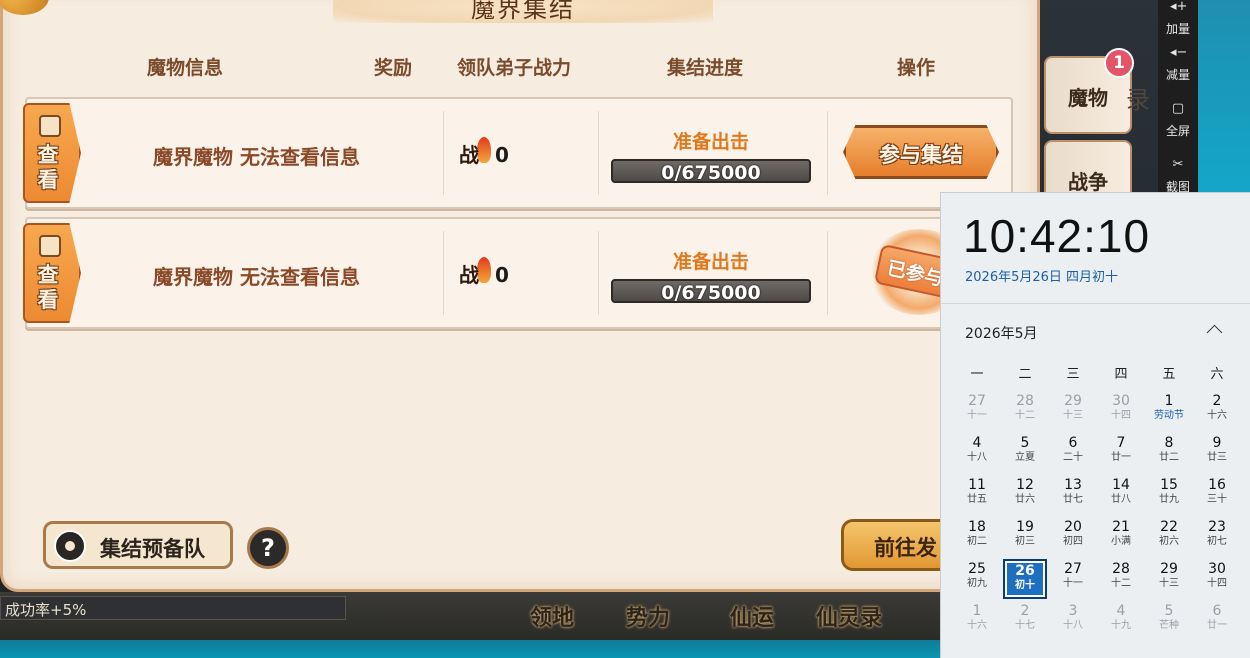  I want to click on rally-reserve-button: 集结预备队, so click(138, 545).